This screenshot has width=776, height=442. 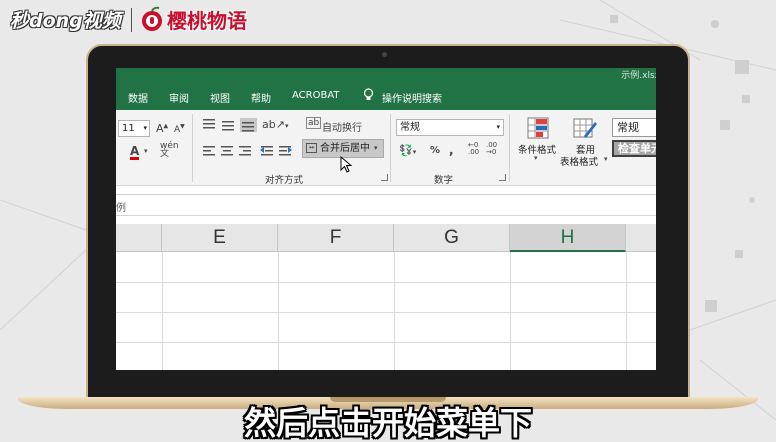 What do you see at coordinates (450, 127) in the screenshot?
I see `number-format-dropdown: 常规 ▾` at bounding box center [450, 127].